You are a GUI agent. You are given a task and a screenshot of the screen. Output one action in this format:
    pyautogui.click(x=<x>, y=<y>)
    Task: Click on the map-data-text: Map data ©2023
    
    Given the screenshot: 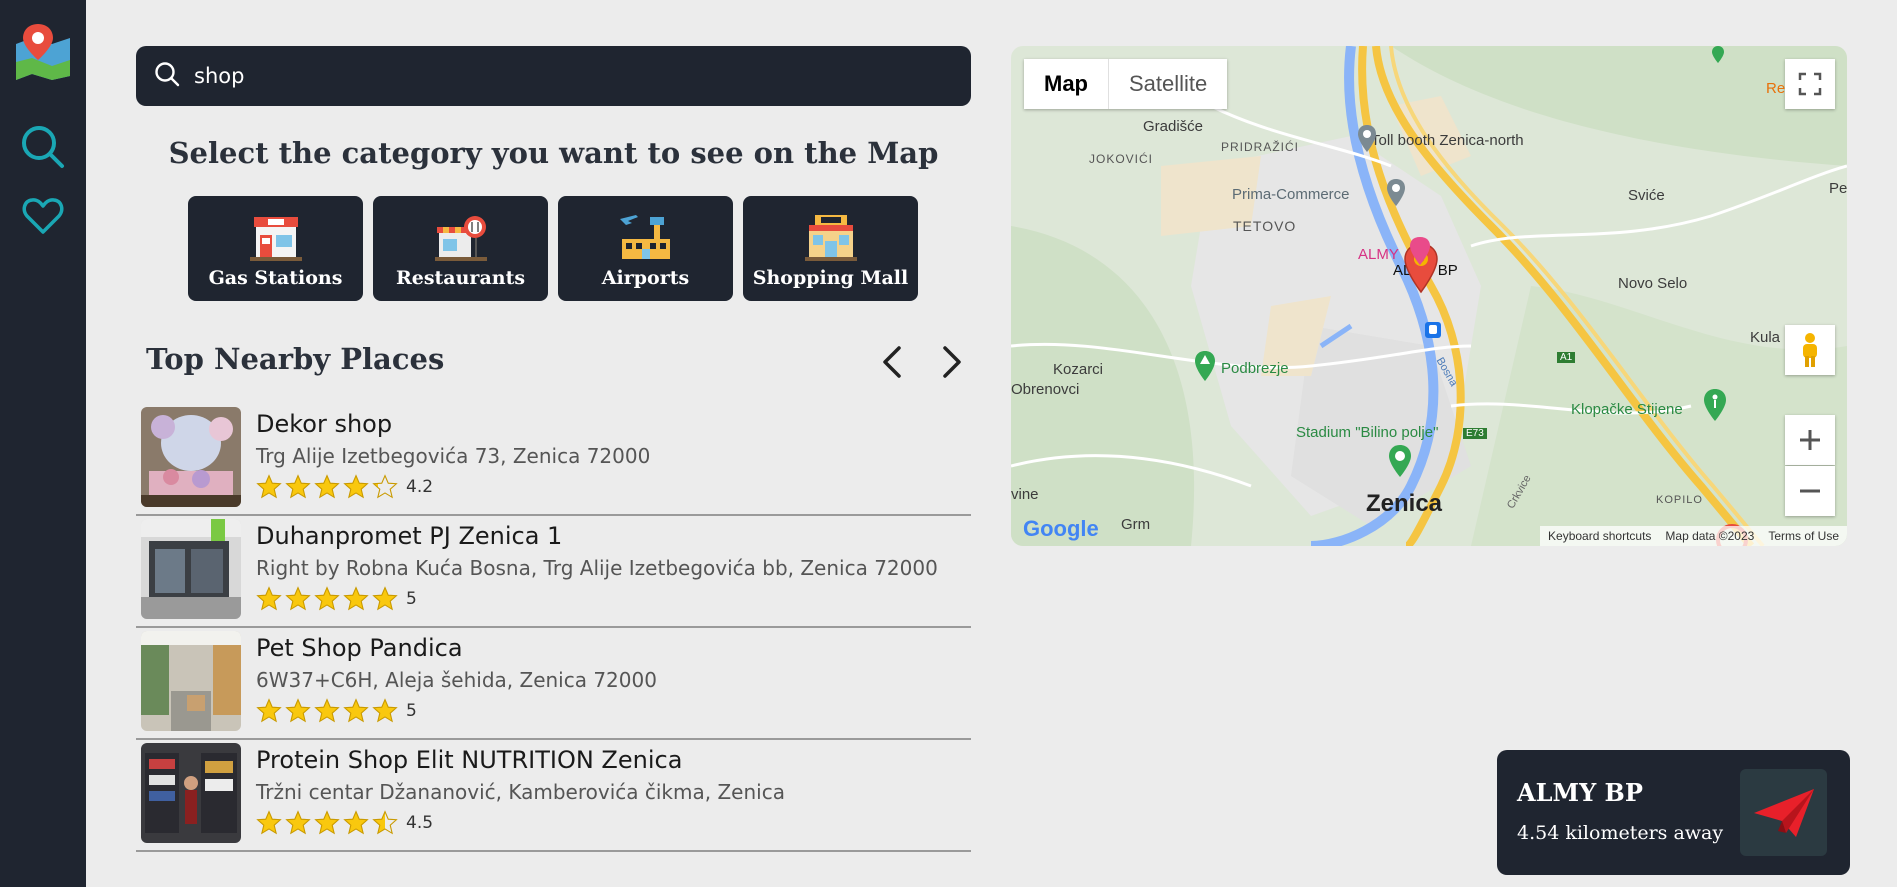 What is the action you would take?
    pyautogui.click(x=1710, y=536)
    